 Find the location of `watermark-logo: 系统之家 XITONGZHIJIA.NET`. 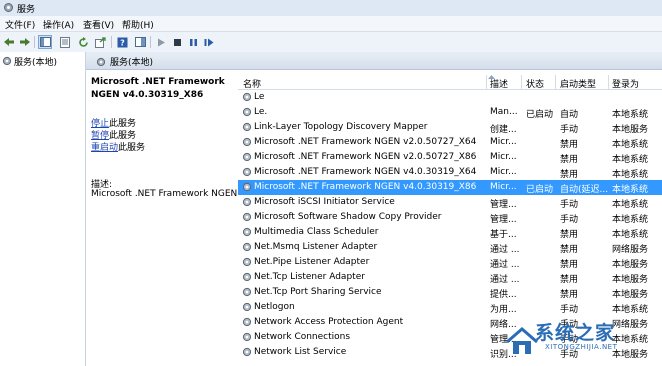

watermark-logo: 系统之家 XITONGZHIJIA.NET is located at coordinates (583, 341).